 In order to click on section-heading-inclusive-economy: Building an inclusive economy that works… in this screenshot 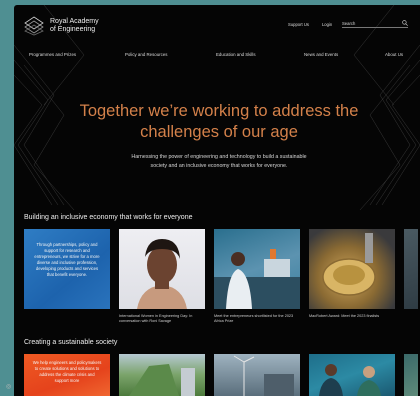, I will do `click(108, 217)`.